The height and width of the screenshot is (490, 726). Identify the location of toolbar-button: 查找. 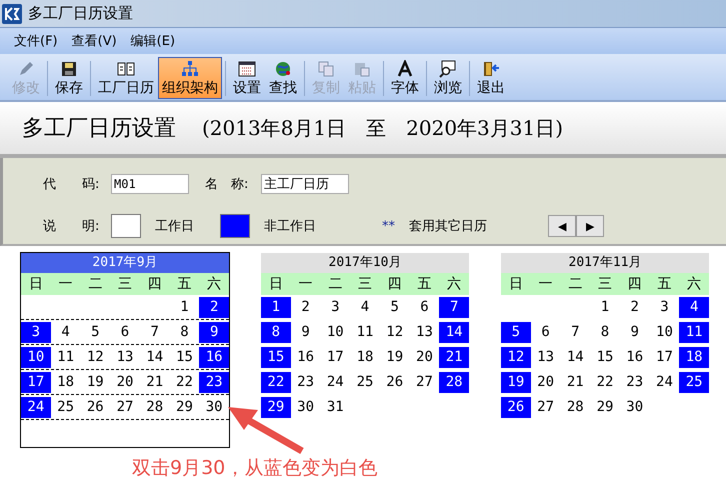
(283, 78).